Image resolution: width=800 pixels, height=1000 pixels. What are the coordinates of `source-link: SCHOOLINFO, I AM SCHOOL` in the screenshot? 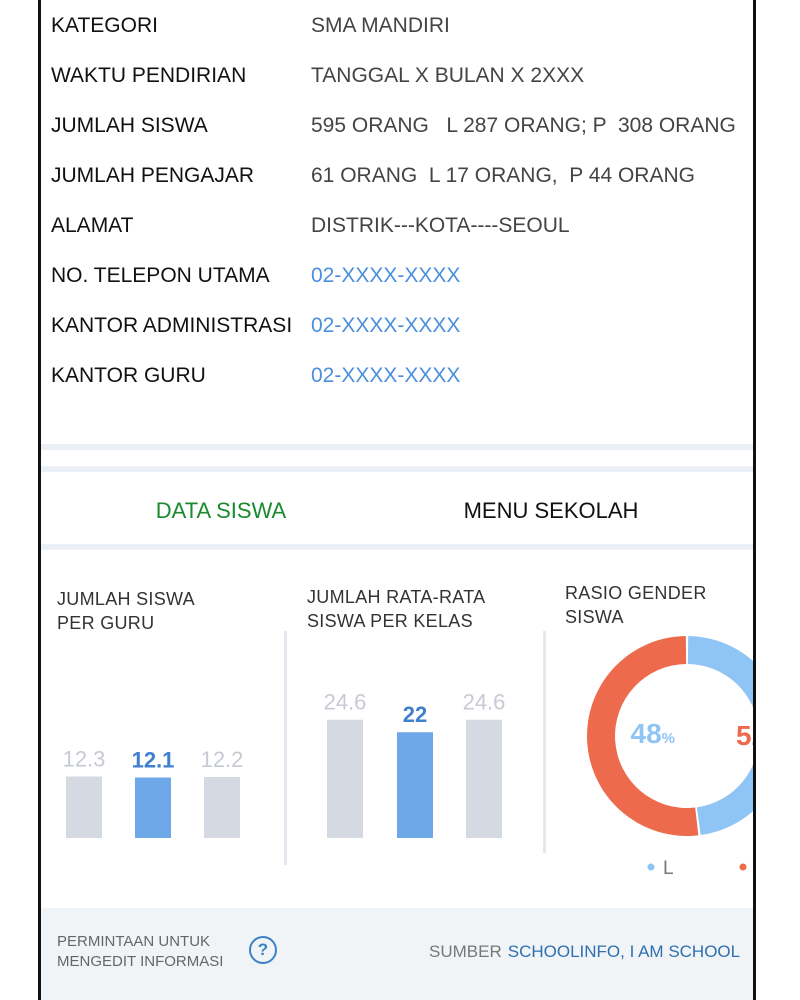 It's located at (624, 951).